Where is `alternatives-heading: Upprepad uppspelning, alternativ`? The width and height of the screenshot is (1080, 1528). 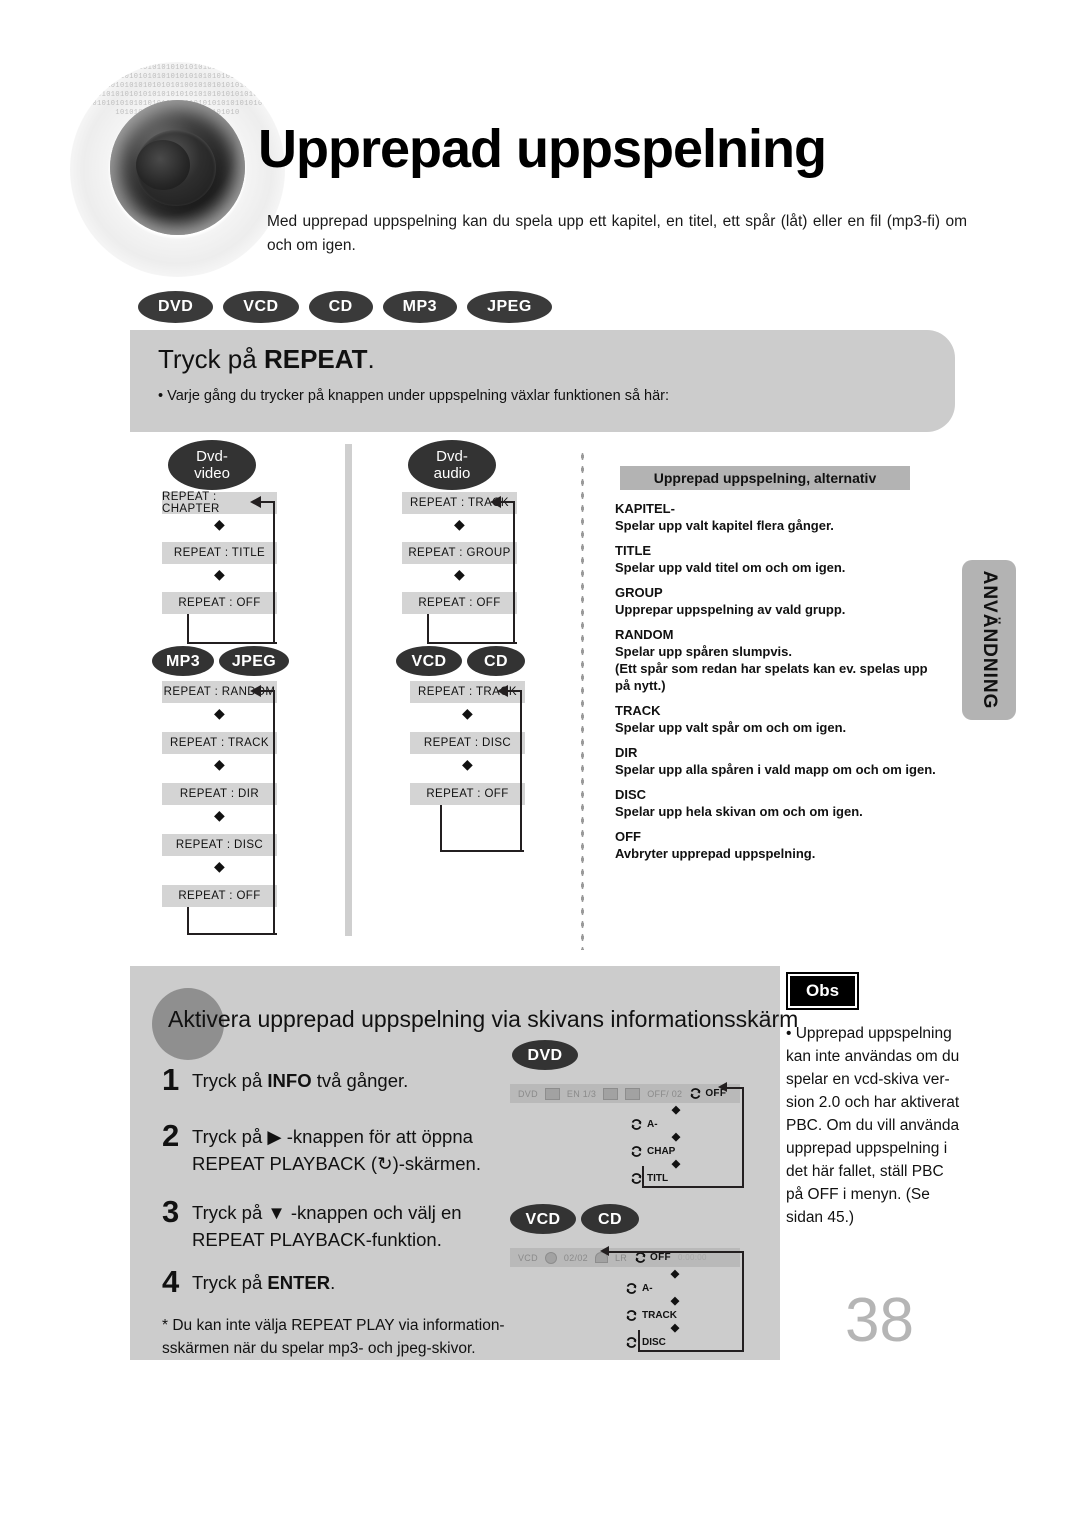 alternatives-heading: Upprepad uppspelning, alternativ is located at coordinates (765, 478).